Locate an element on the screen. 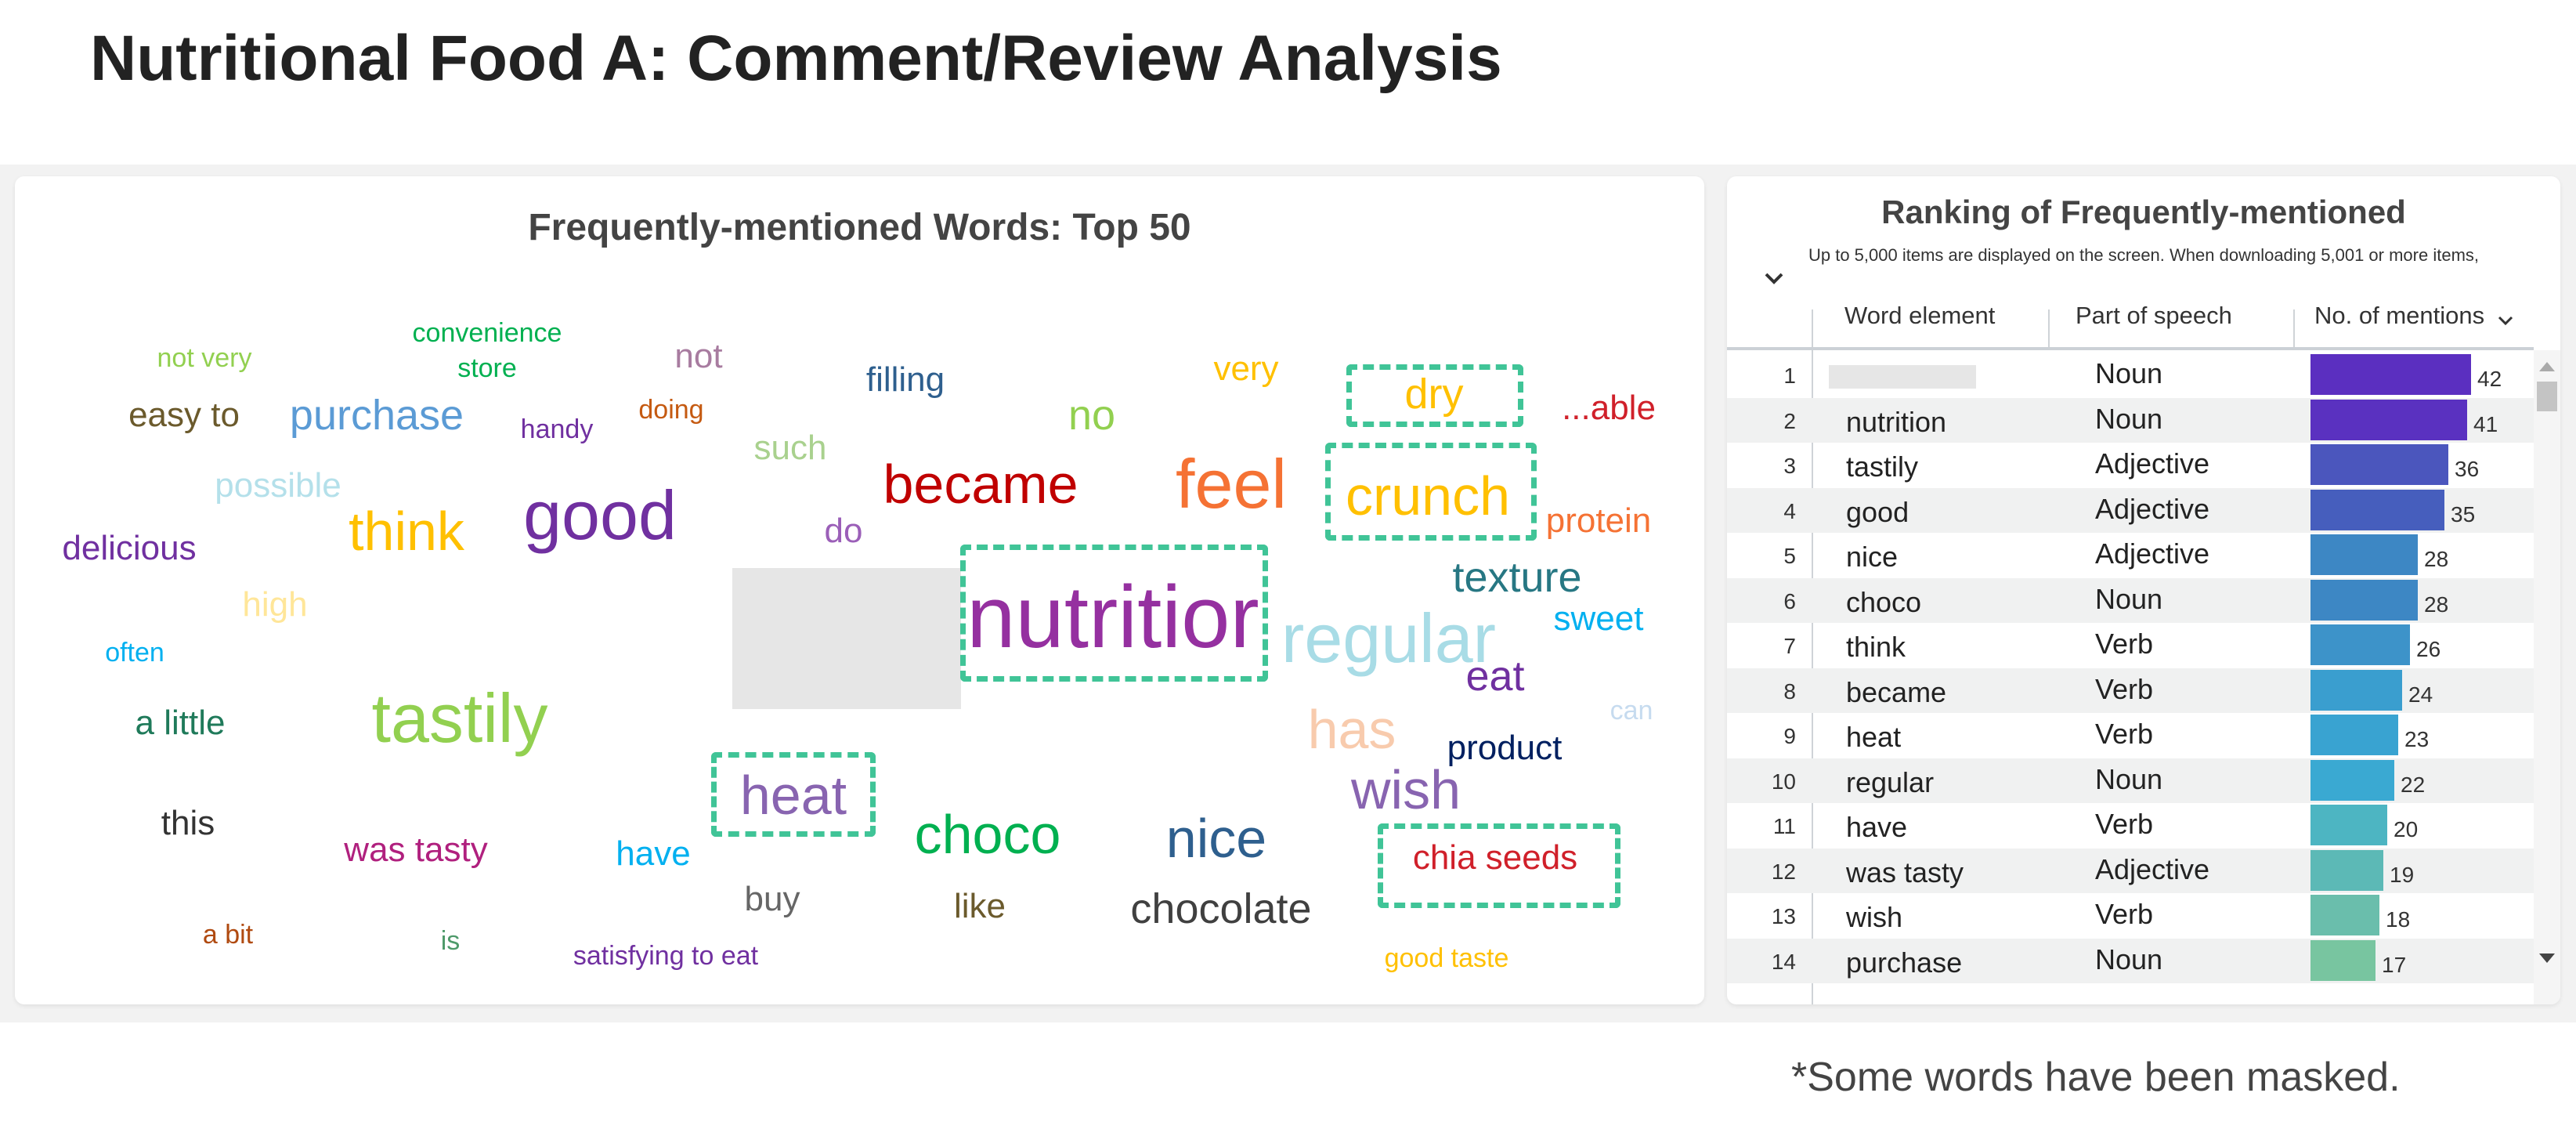  cloud-word: filling is located at coordinates (905, 380).